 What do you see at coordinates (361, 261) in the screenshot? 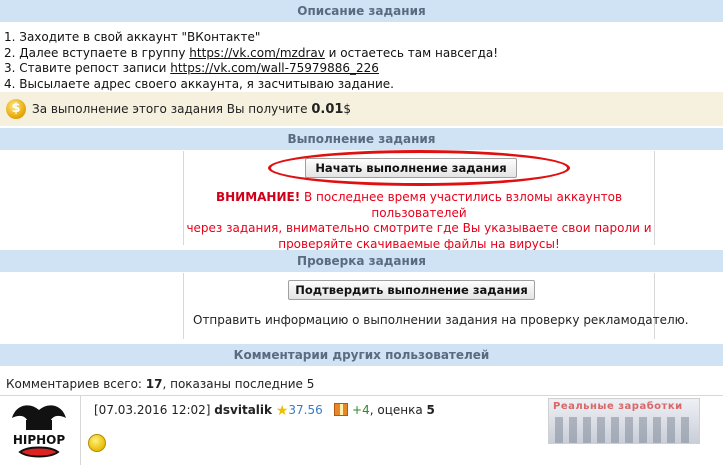
I see `verification-header: Проверка задания` at bounding box center [361, 261].